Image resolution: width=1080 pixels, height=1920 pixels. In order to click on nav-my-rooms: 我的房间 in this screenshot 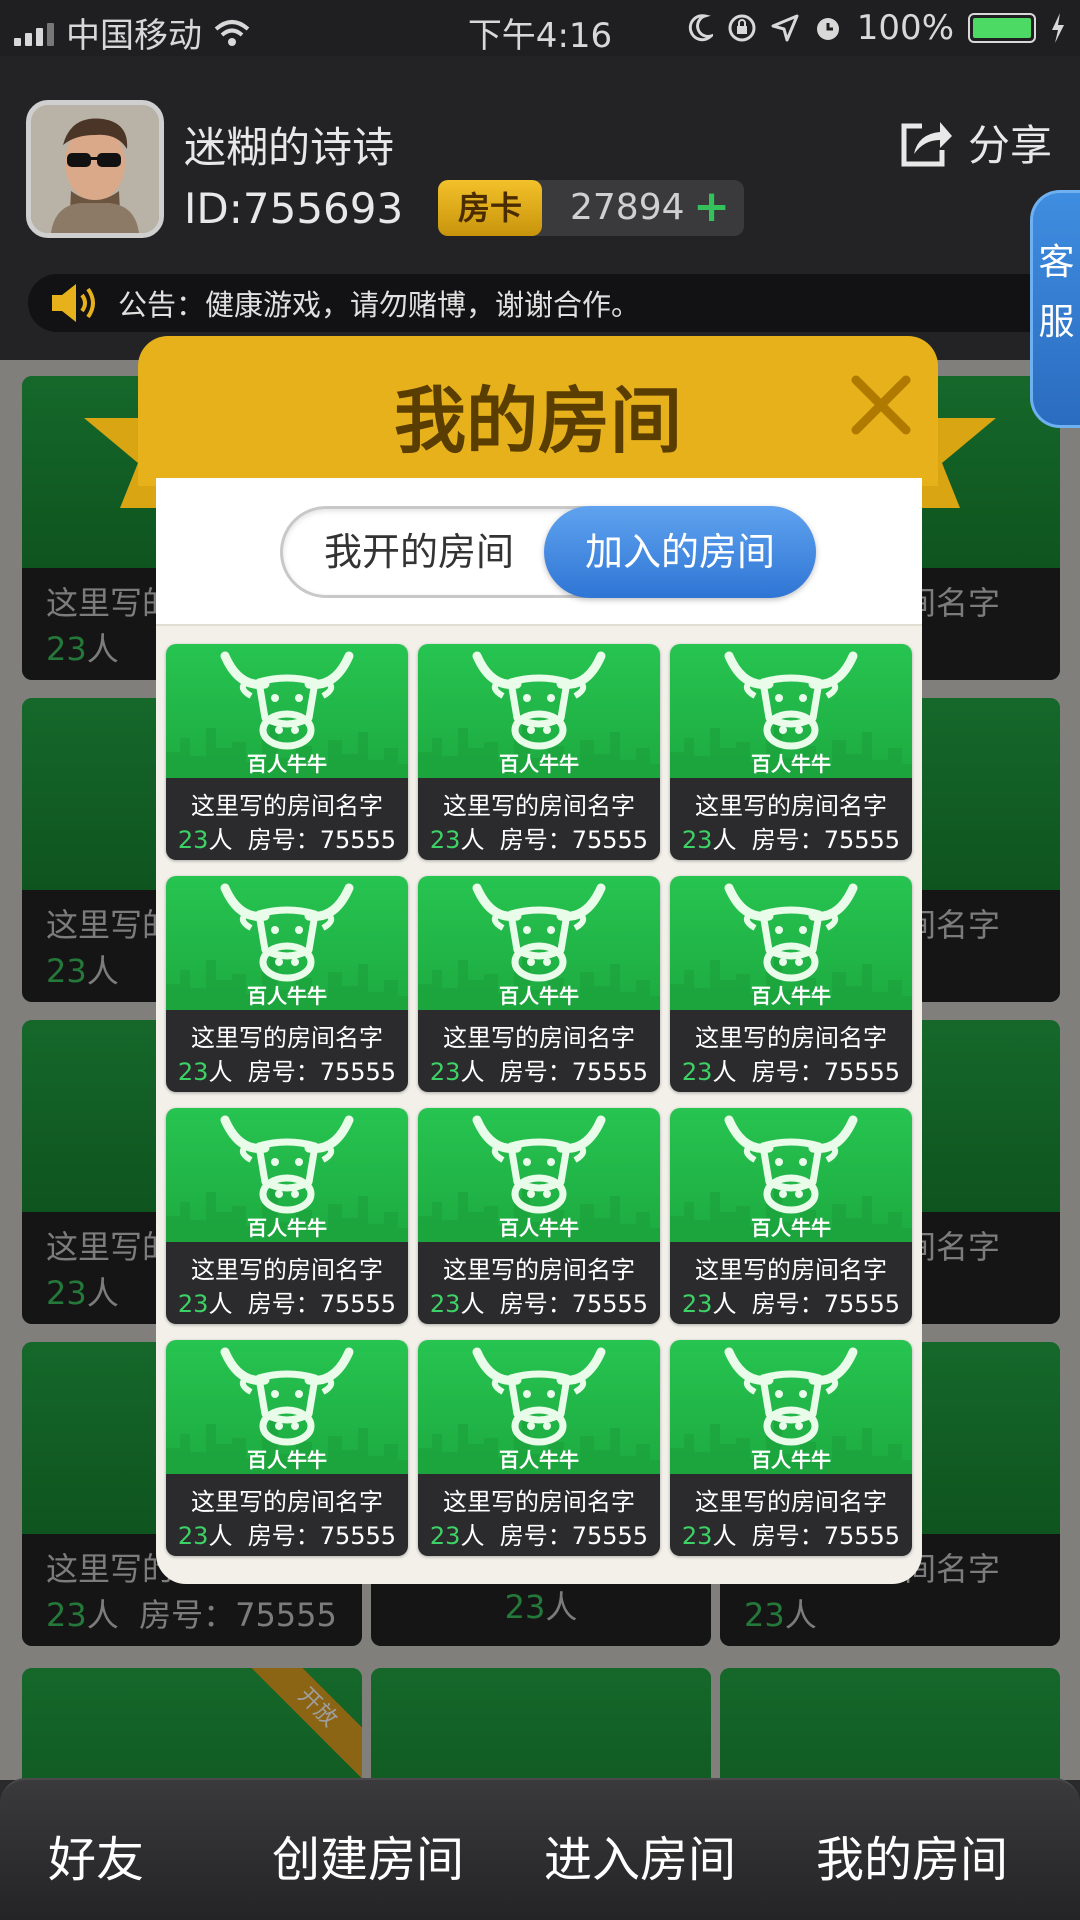, I will do `click(912, 1855)`.